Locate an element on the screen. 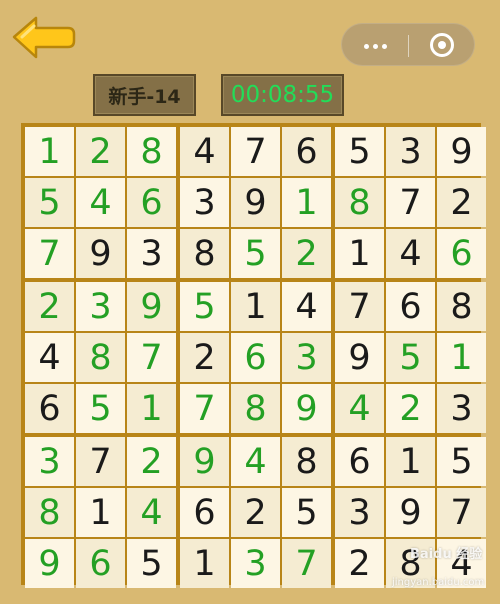 The height and width of the screenshot is (604, 500). close-button is located at coordinates (442, 45).